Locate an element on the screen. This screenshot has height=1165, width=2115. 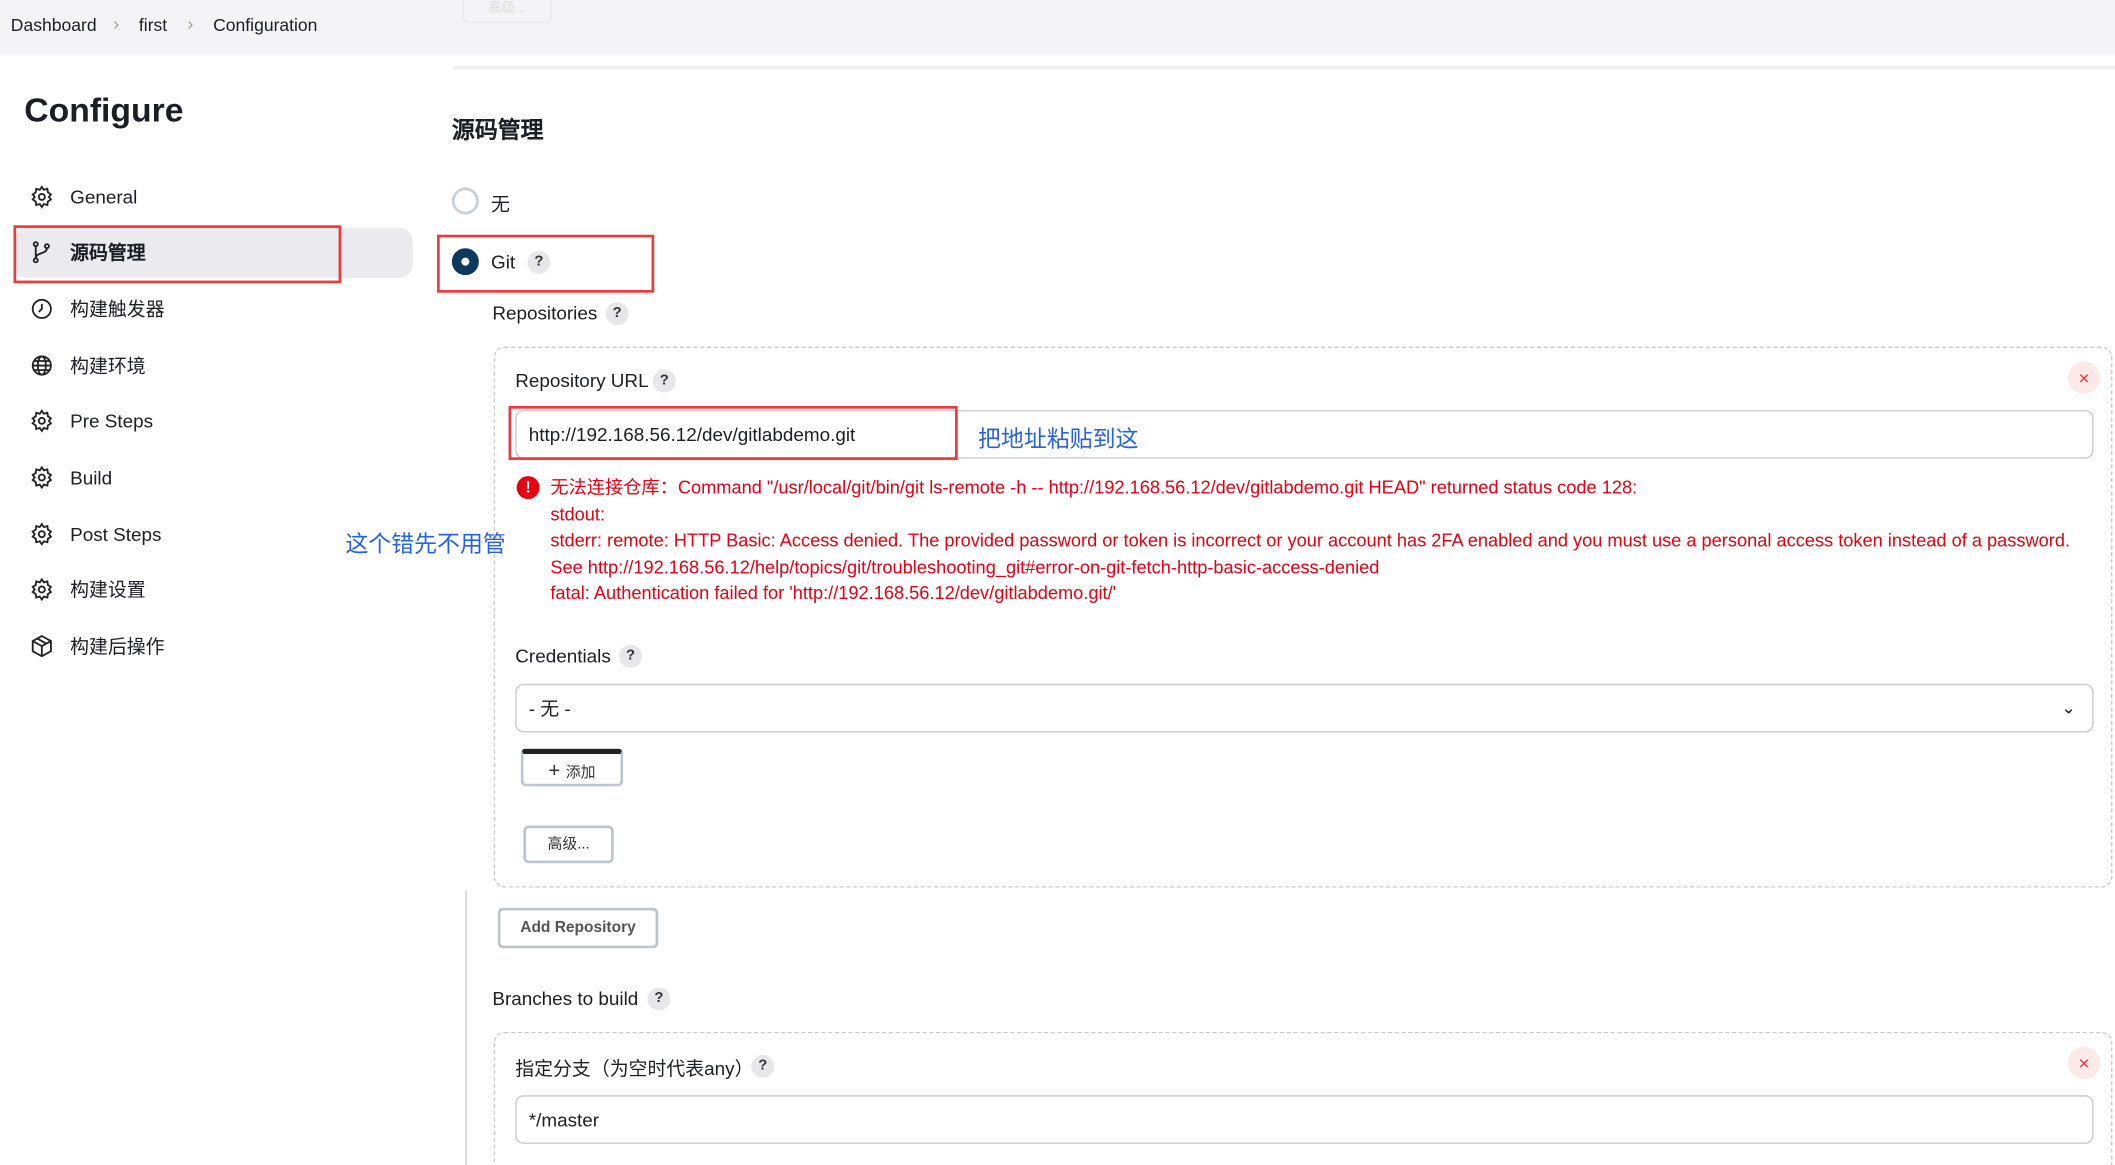
breadcrumb-configuration: Configuration is located at coordinates (265, 25).